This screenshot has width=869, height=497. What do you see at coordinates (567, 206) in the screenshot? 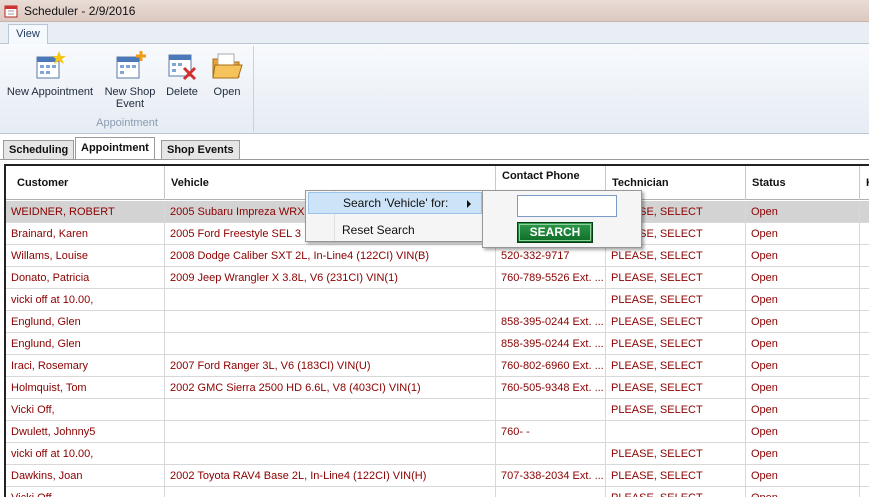
I see `vehicle-search-input` at bounding box center [567, 206].